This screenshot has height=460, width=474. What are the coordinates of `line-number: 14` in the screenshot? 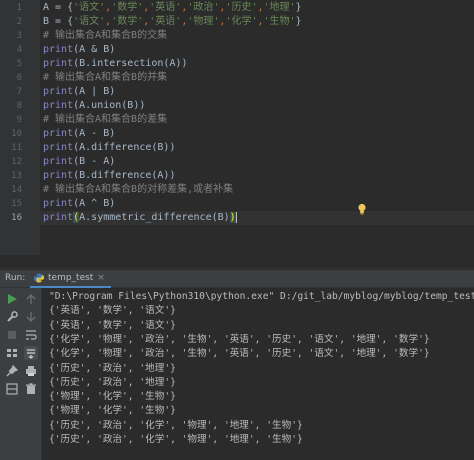 It's located at (16, 190).